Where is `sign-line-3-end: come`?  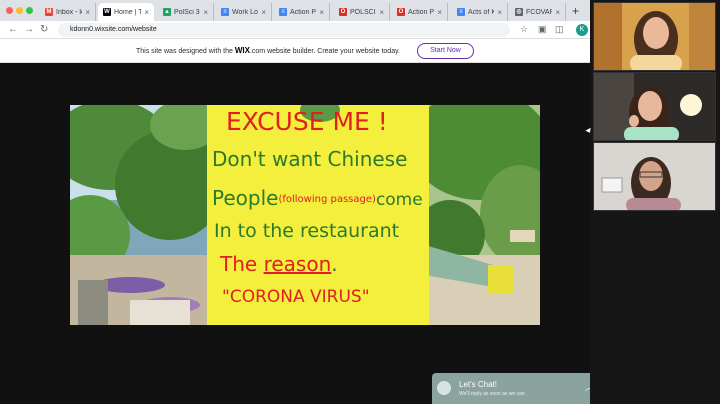
sign-line-3-end: come is located at coordinates (399, 200).